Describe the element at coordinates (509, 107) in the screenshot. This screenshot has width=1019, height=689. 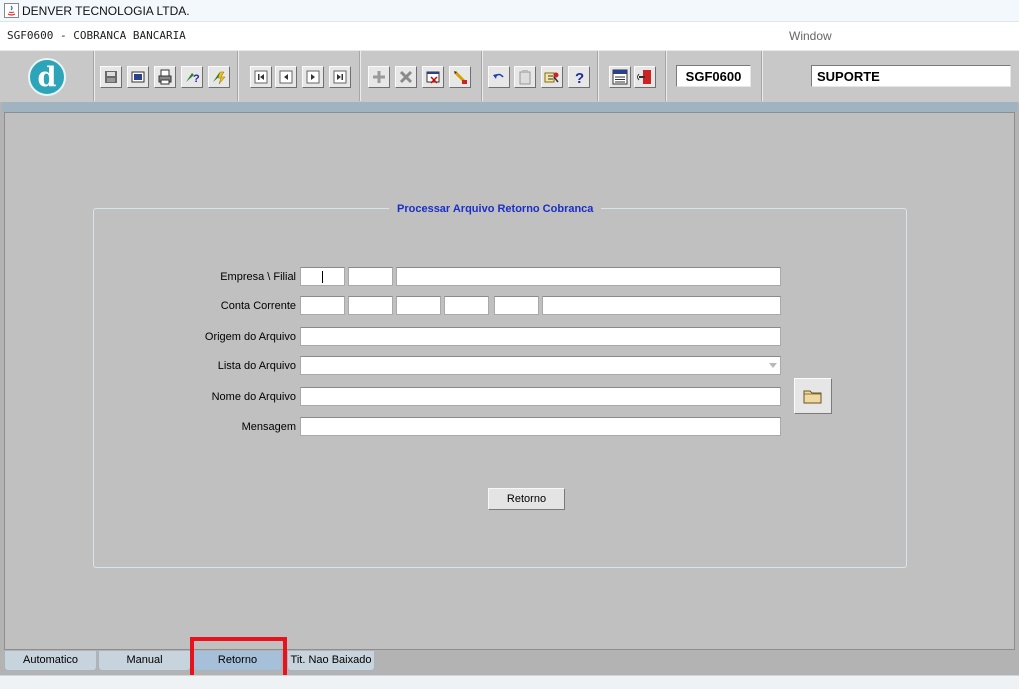
I see `canvas-header-strip` at that location.